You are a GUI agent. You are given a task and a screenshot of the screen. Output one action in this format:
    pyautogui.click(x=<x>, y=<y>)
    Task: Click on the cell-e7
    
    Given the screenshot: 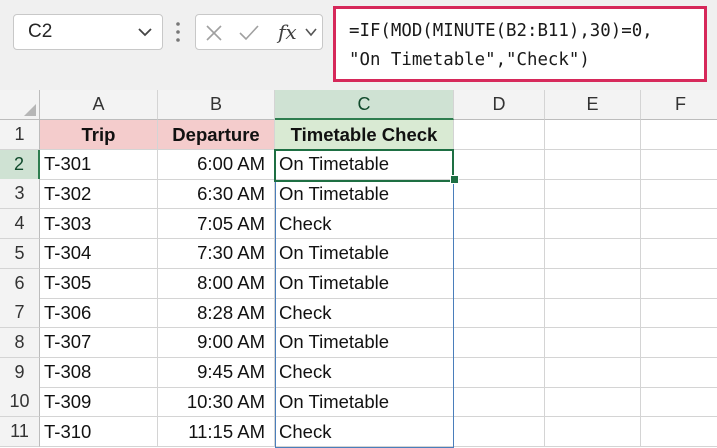 What is the action you would take?
    pyautogui.click(x=593, y=313)
    